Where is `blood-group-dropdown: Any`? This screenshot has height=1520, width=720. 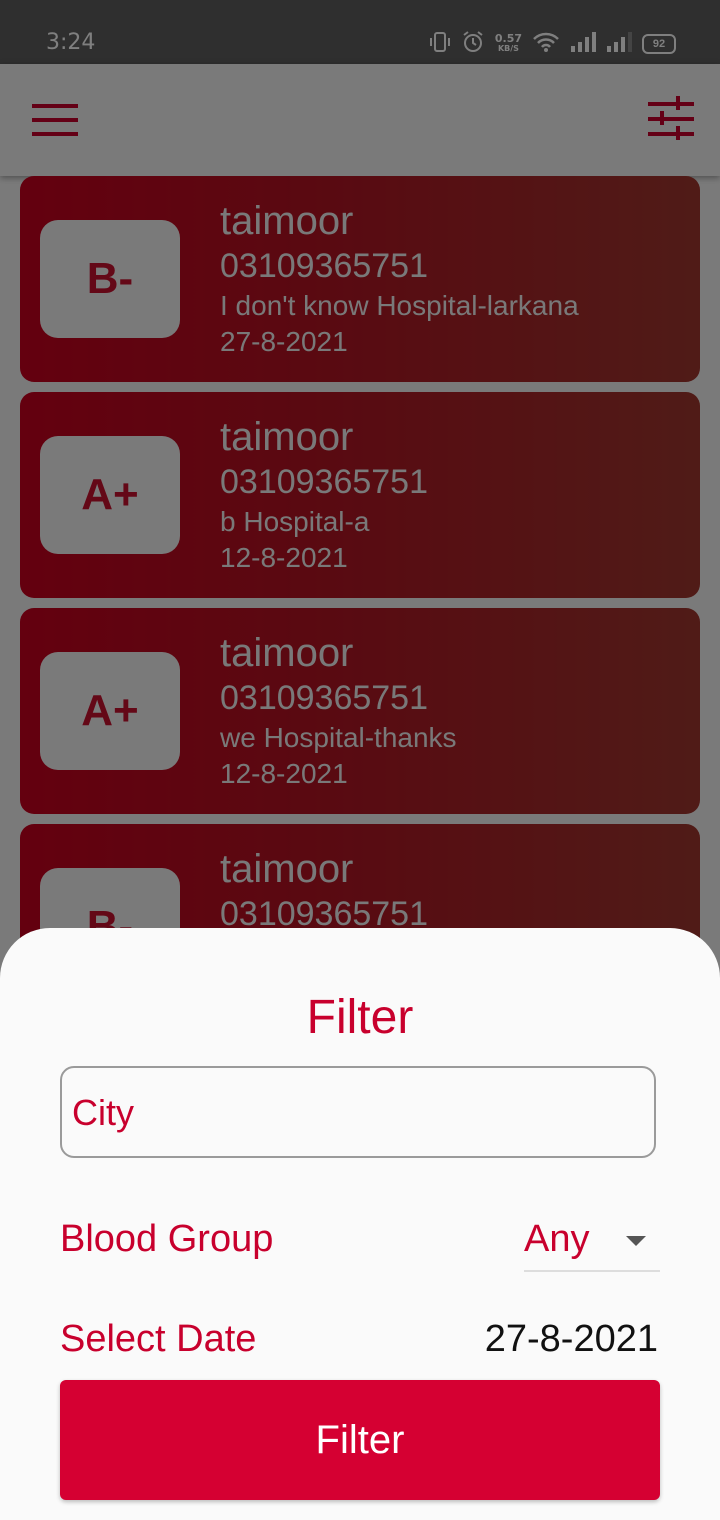
blood-group-dropdown: Any is located at coordinates (592, 1242).